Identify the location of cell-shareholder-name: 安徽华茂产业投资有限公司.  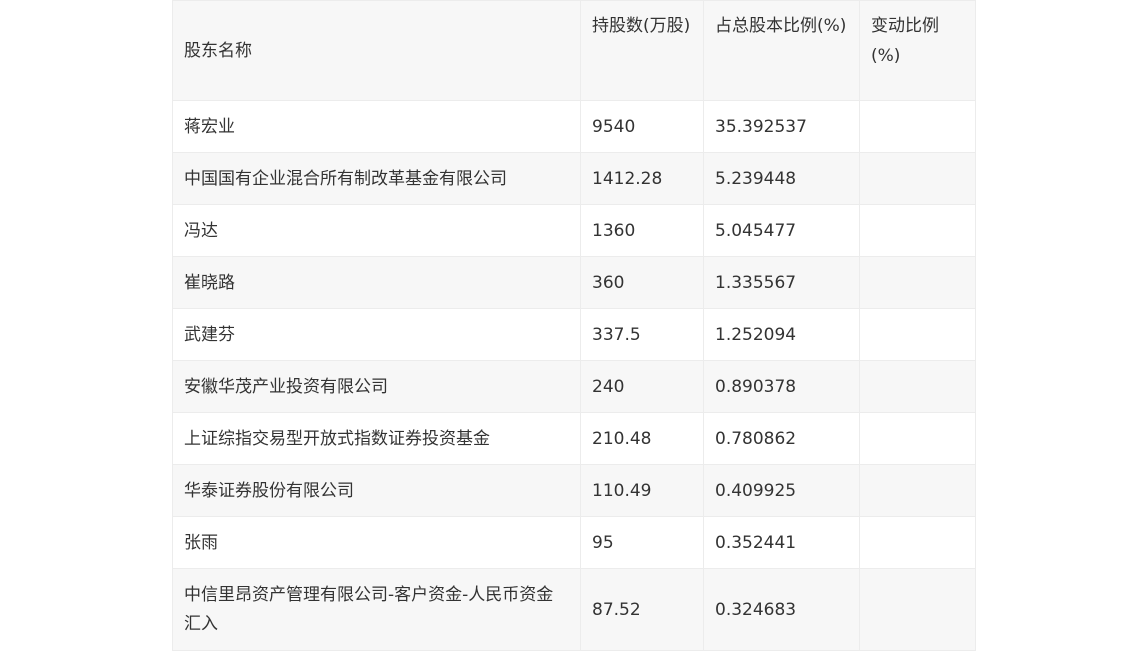
(376, 386).